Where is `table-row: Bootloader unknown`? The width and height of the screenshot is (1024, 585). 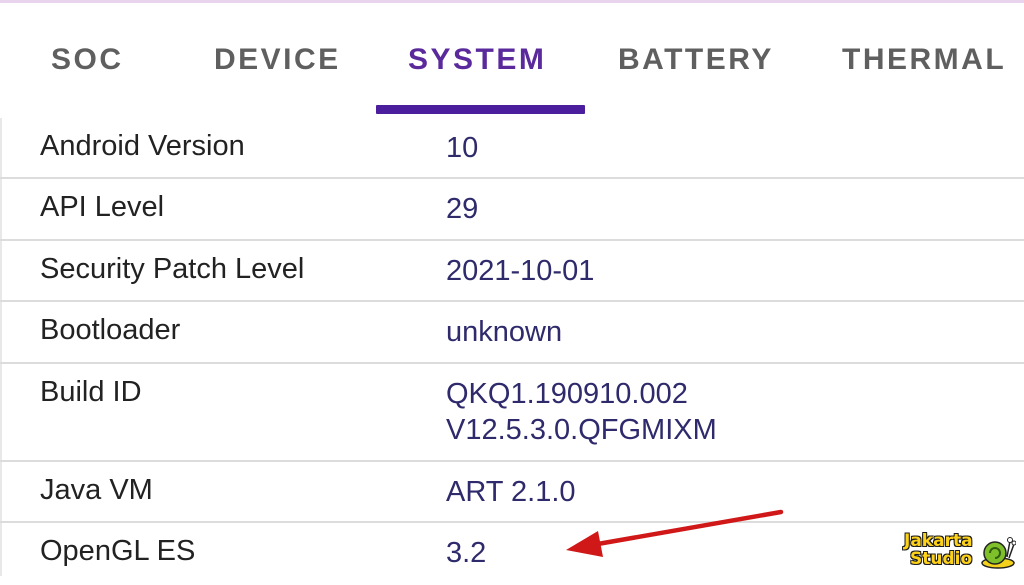
table-row: Bootloader unknown is located at coordinates (512, 333).